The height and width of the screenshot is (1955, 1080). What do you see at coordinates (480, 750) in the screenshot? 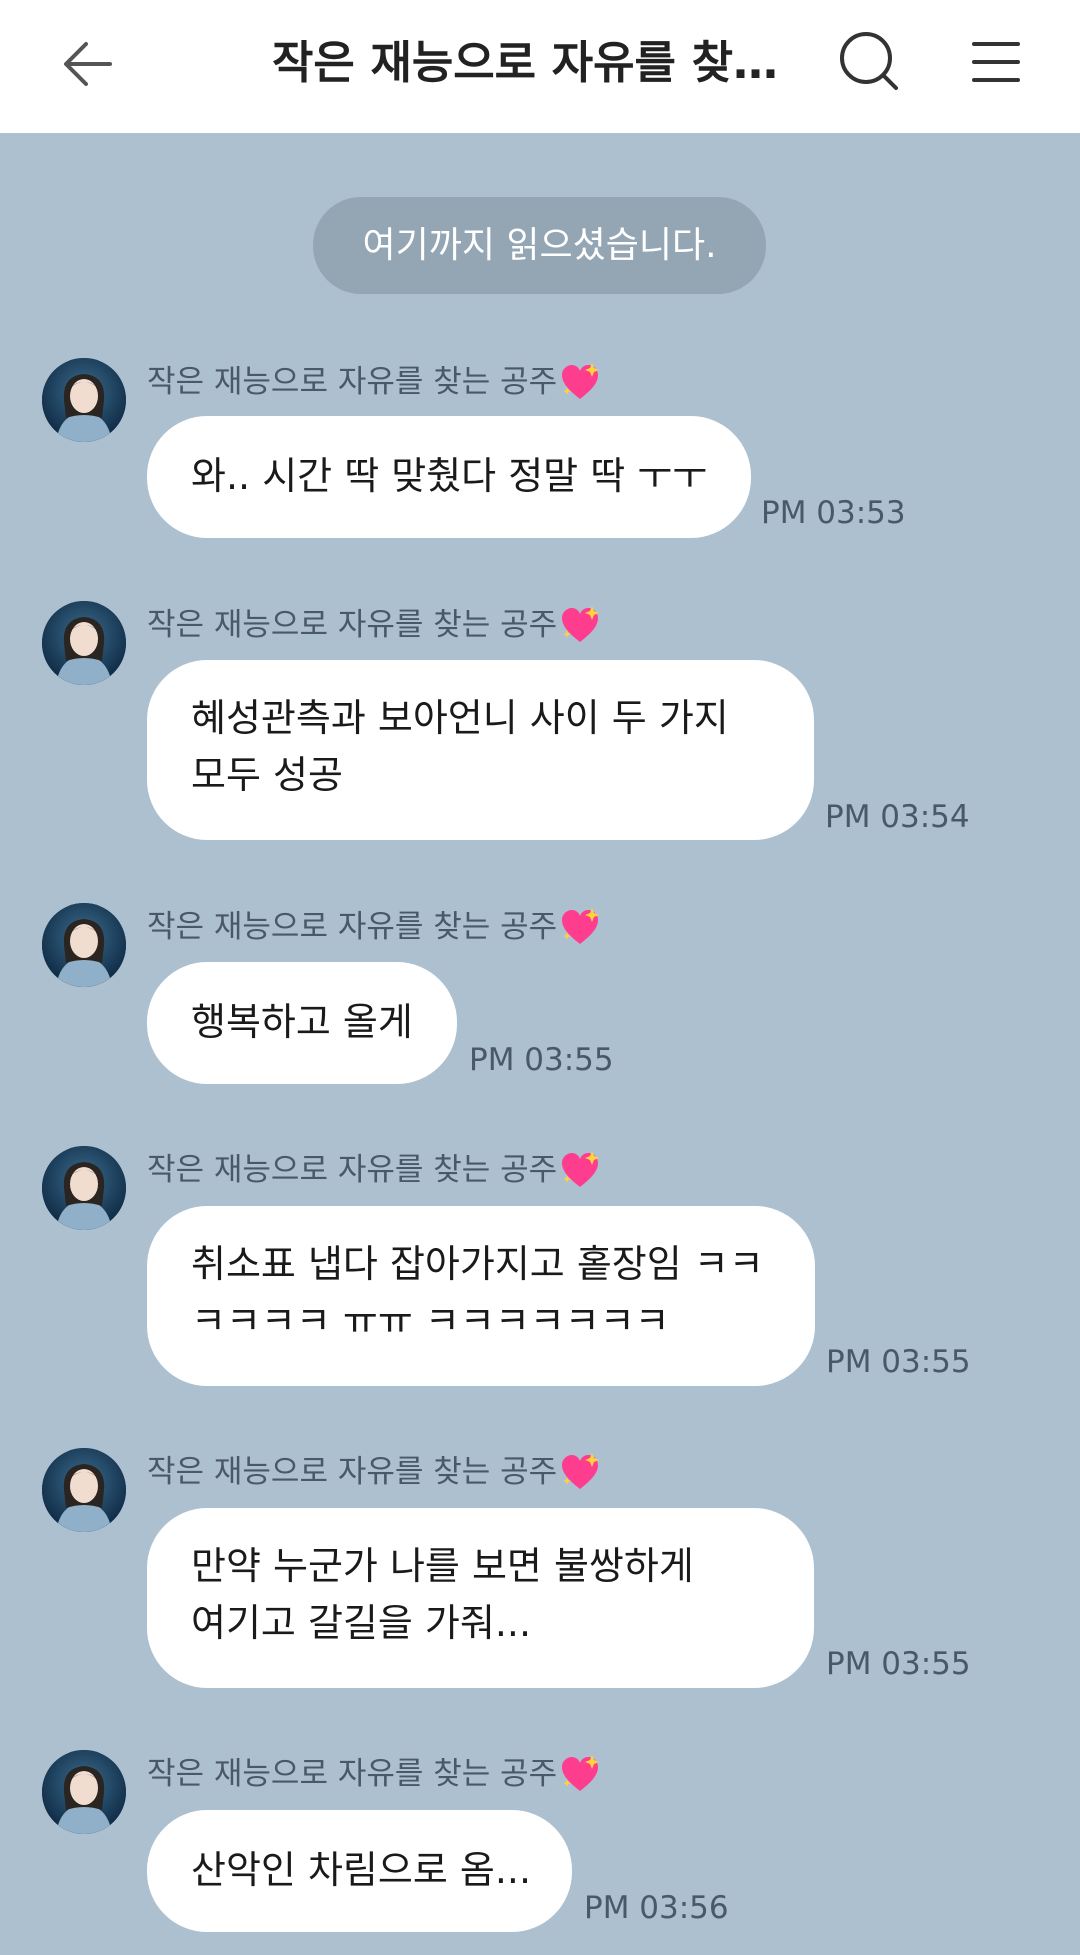
I see `message-bubble: 혜성관측과 보아언니 사이 두 가지 모두 성공` at bounding box center [480, 750].